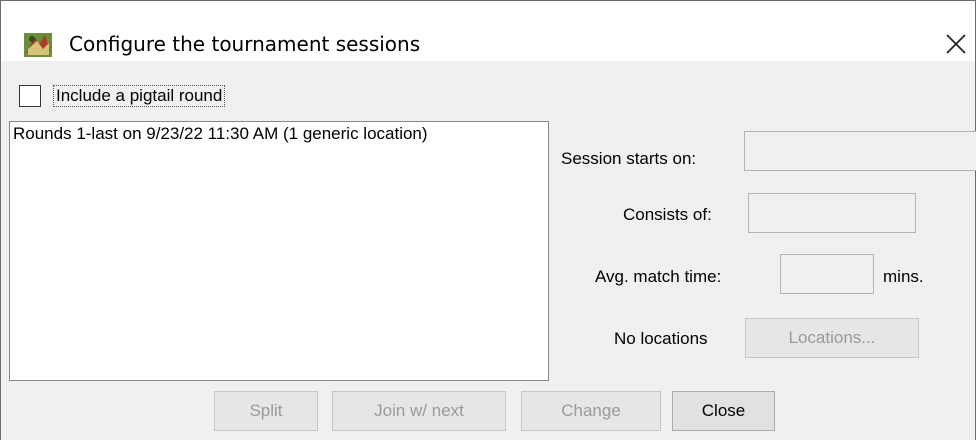 This screenshot has width=976, height=440. Describe the element at coordinates (667, 214) in the screenshot. I see `consists-of-label: Consists of:` at that location.